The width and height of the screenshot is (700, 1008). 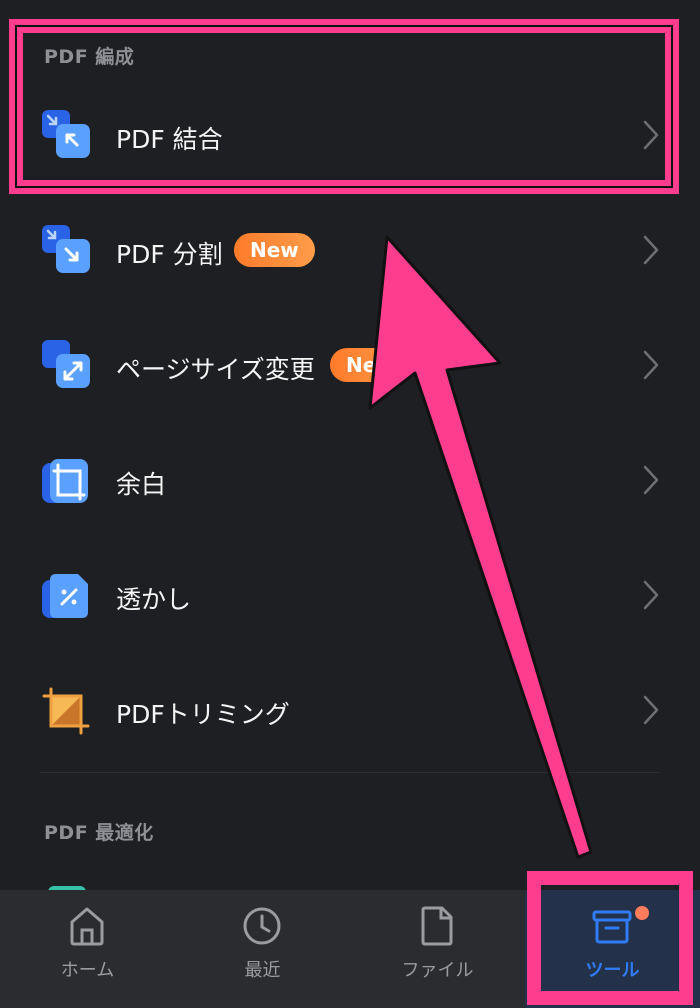 What do you see at coordinates (262, 926) in the screenshot?
I see `clock-icon` at bounding box center [262, 926].